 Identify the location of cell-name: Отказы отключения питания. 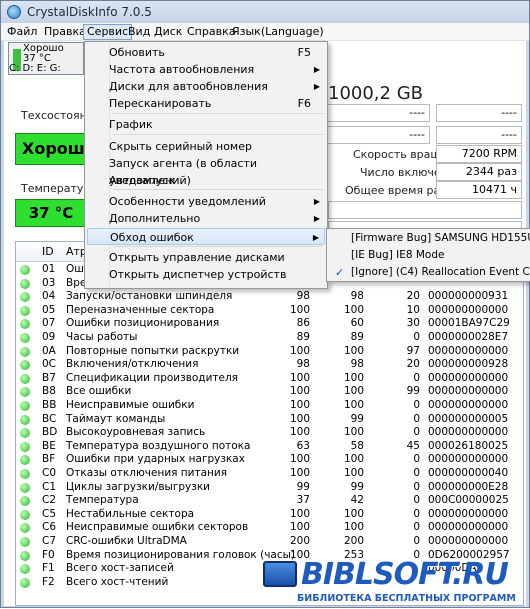
(147, 473).